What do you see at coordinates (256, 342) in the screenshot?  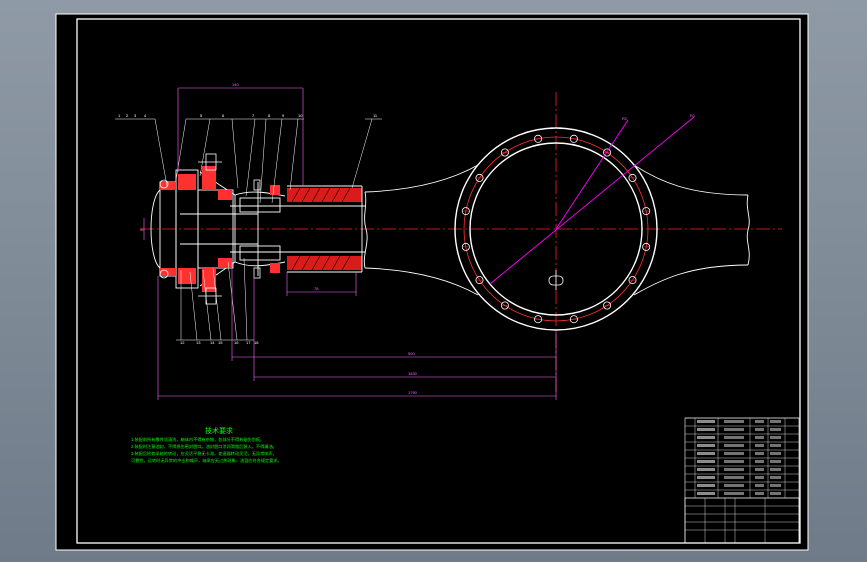 I see `part-number-label: 18` at bounding box center [256, 342].